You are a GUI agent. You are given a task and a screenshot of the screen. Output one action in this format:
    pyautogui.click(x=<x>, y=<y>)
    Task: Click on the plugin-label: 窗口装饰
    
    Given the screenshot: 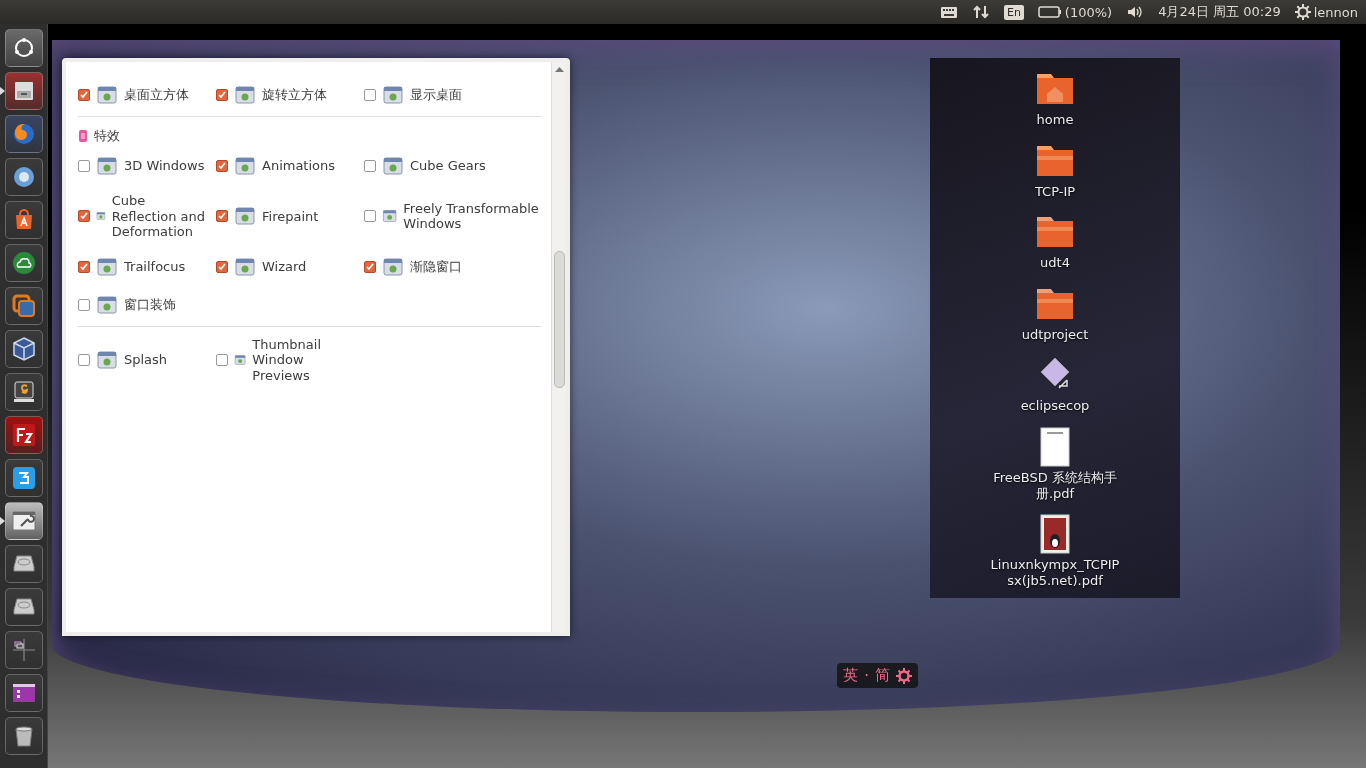 What is the action you would take?
    pyautogui.click(x=150, y=305)
    